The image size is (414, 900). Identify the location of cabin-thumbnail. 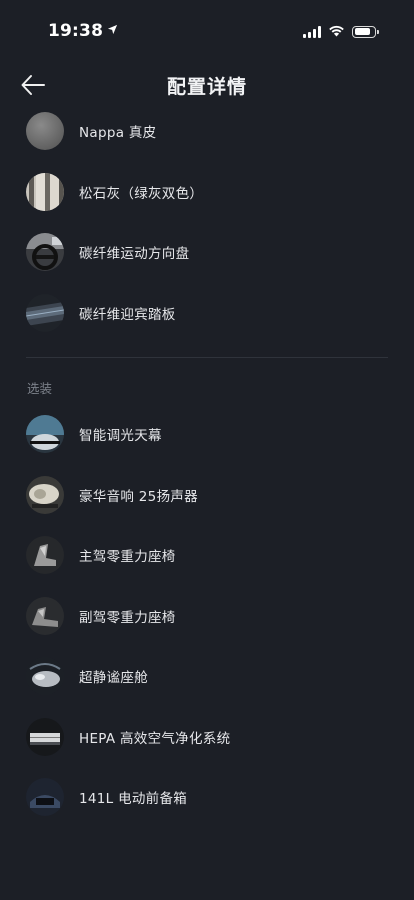
(45, 676).